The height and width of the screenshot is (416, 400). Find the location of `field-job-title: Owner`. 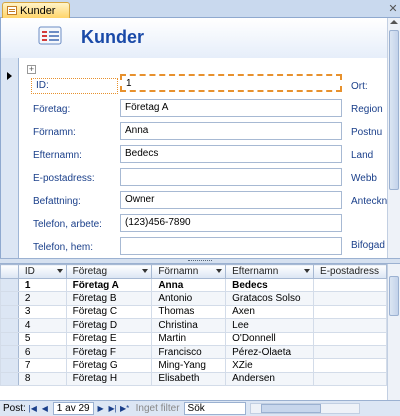

field-job-title: Owner is located at coordinates (231, 200).